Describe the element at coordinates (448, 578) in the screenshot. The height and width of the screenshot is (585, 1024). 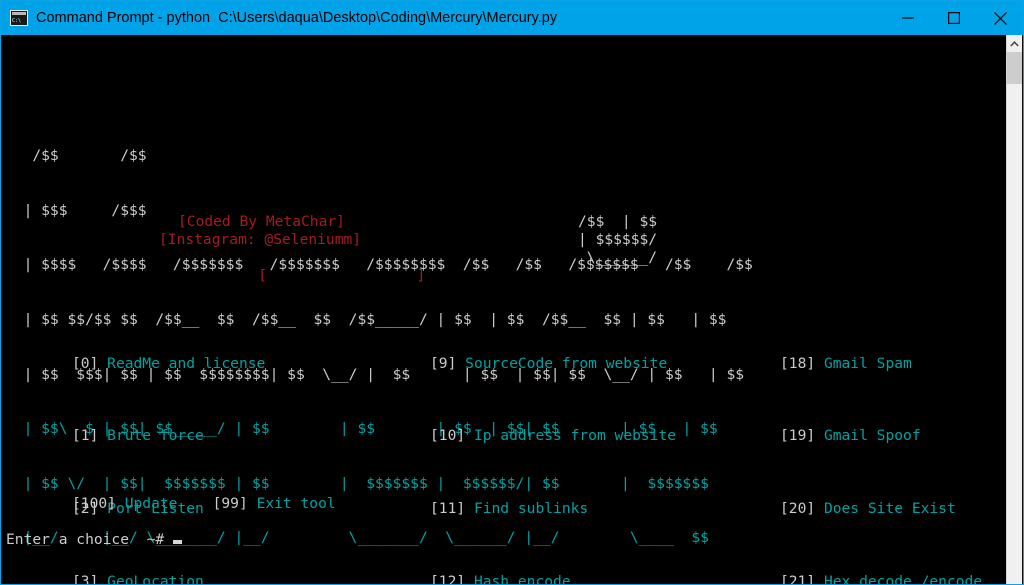
I see `menu-key: [12]` at that location.